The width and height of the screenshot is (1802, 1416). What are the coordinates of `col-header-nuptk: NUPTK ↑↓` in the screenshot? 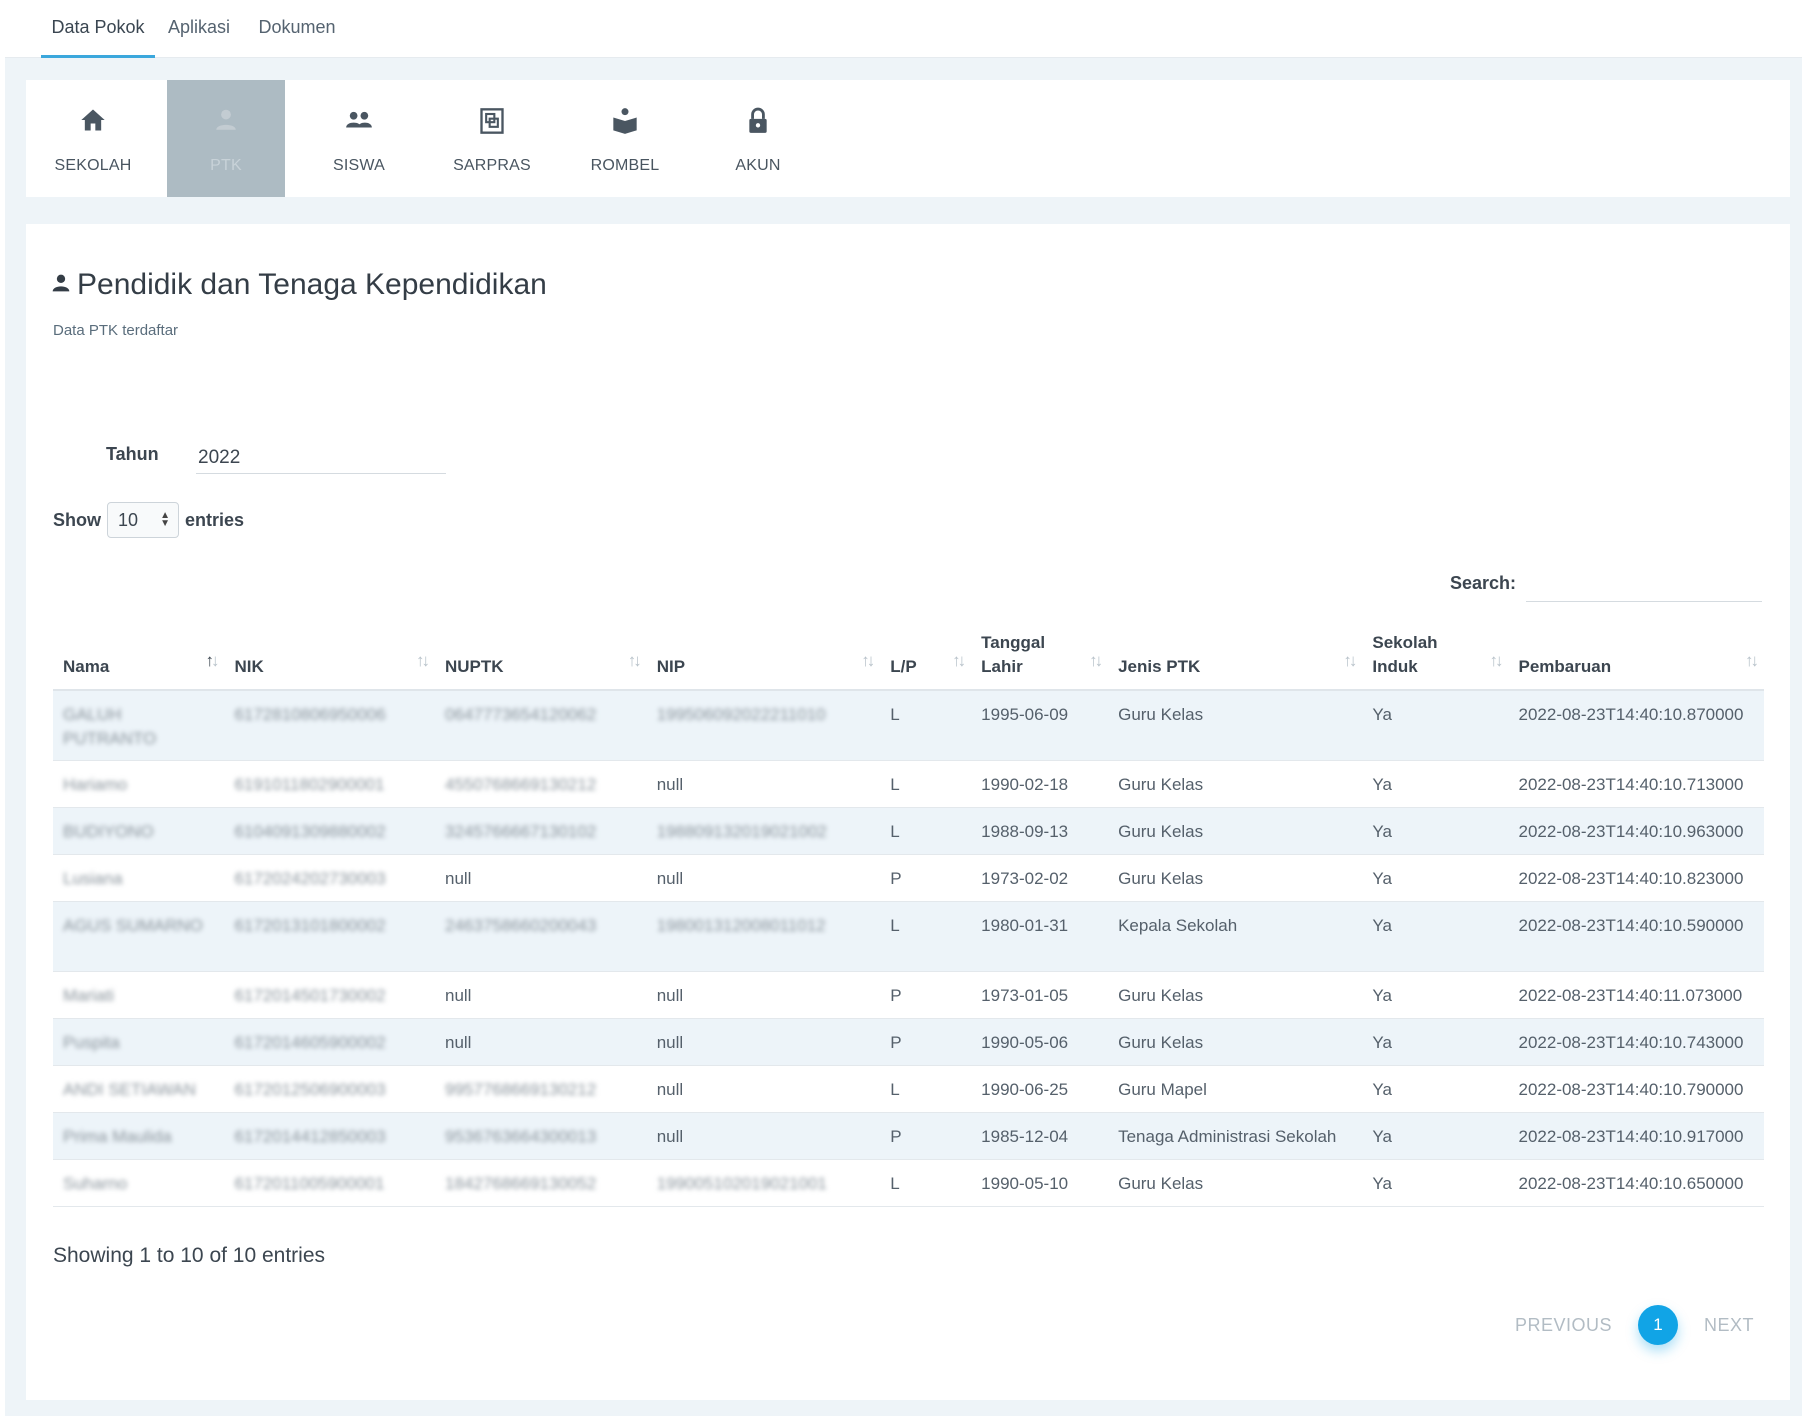 It's located at (541, 658).